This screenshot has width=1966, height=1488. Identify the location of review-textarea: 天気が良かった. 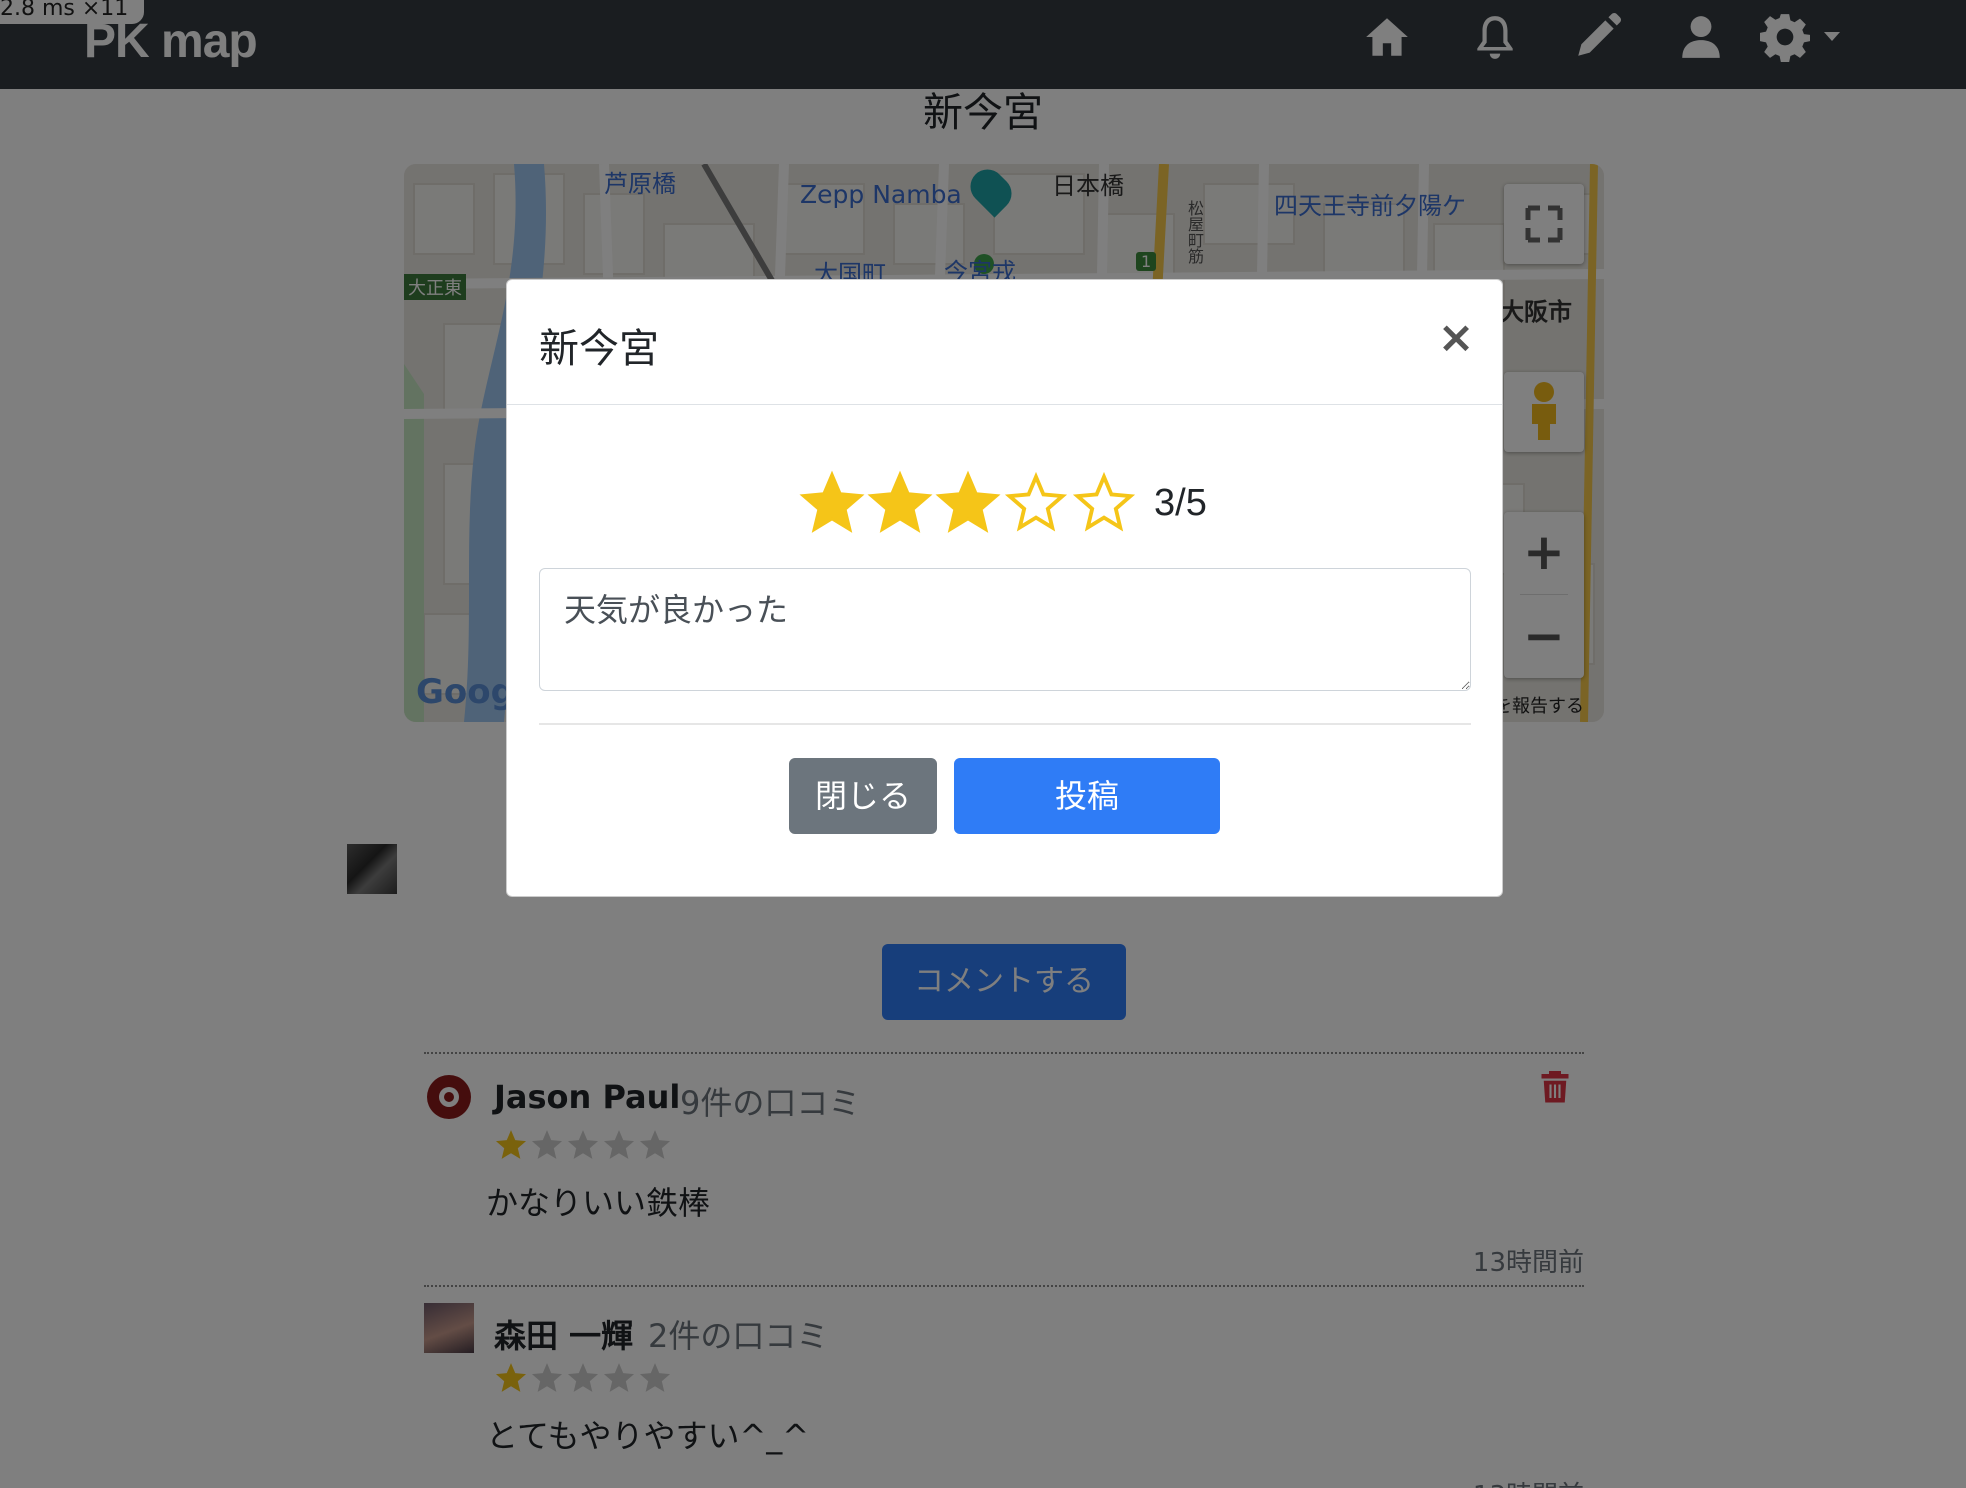
(1005, 629).